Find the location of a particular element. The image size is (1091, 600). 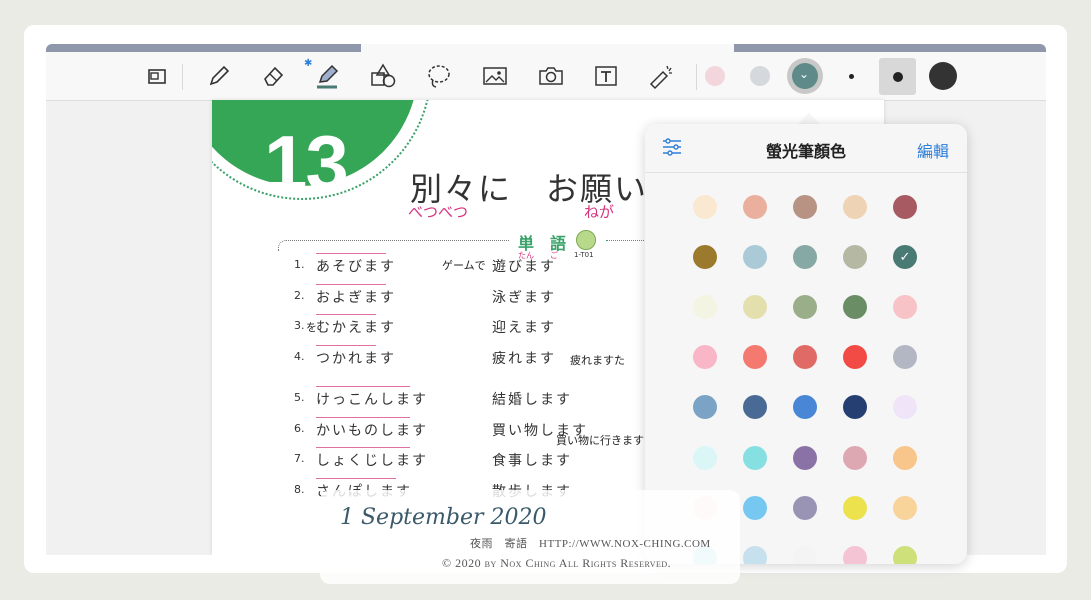

edit-button: 編輯 is located at coordinates (933, 150).